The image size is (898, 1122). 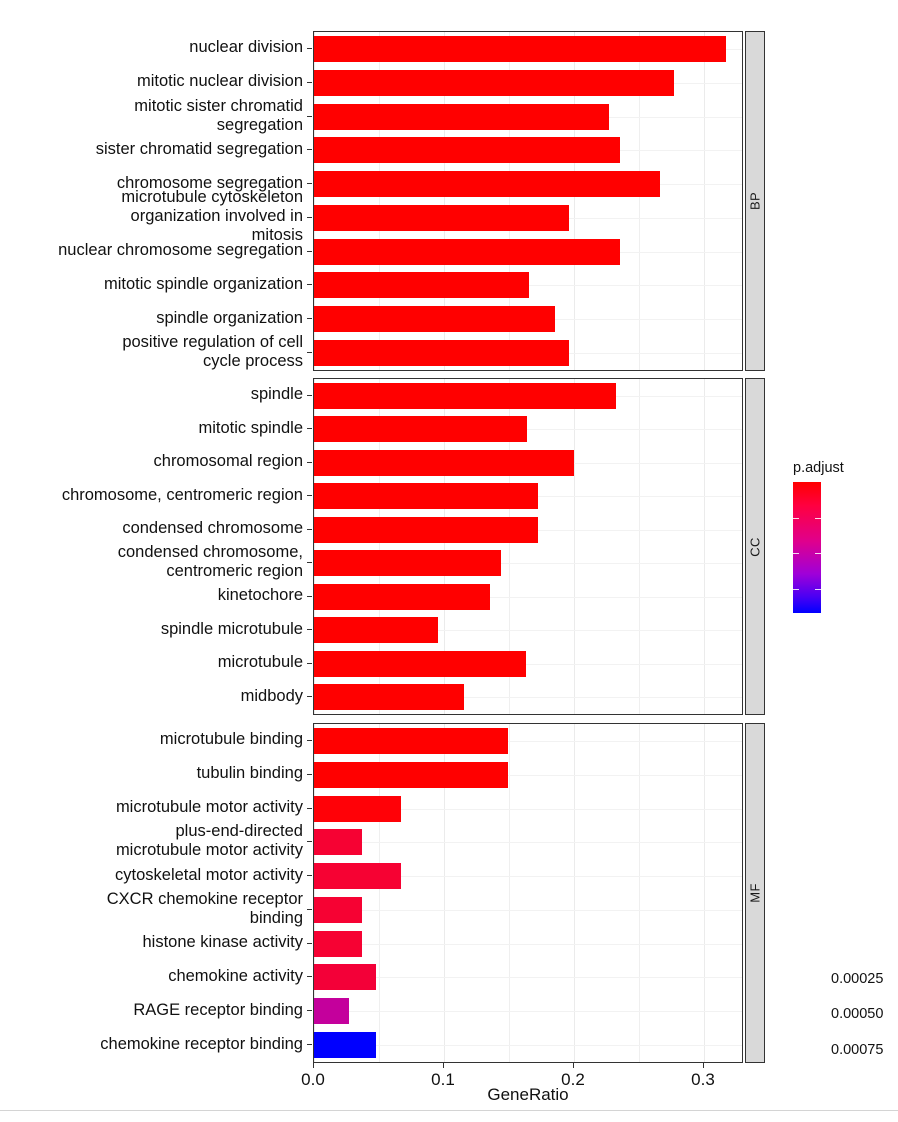 I want to click on y-axis-category-label: tubulin binding, so click(x=249, y=773).